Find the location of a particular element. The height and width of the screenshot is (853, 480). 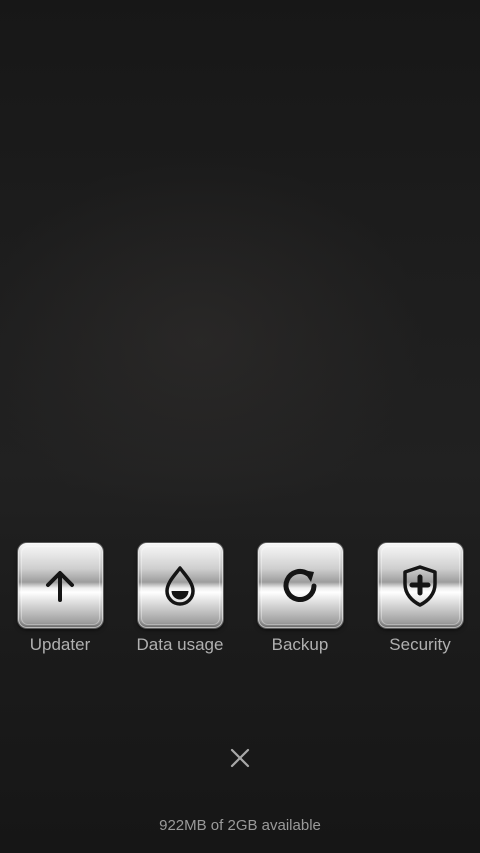

data-usage-tile is located at coordinates (180, 585).